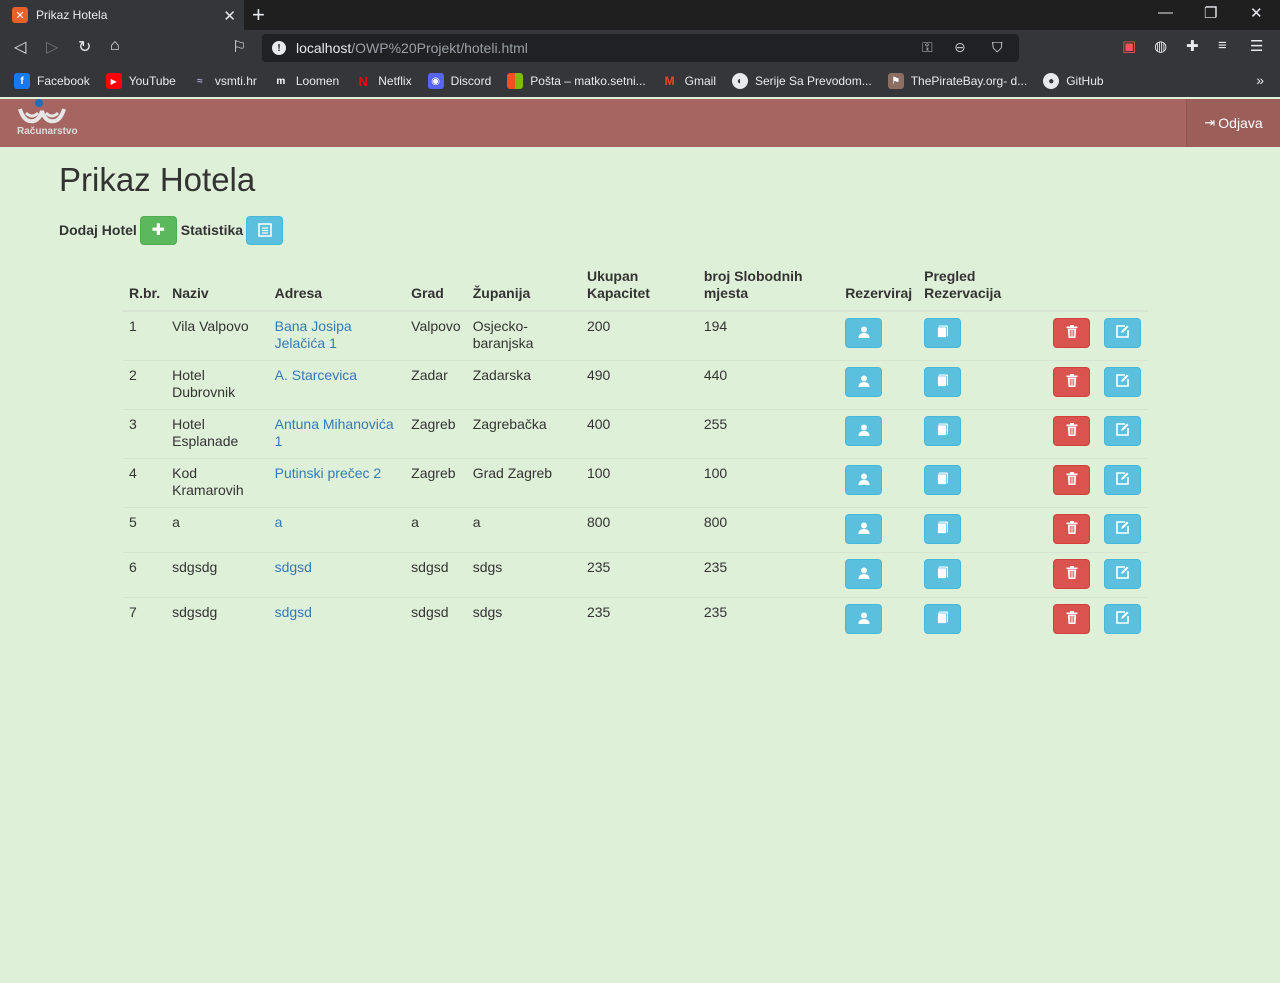  Describe the element at coordinates (1192, 46) in the screenshot. I see `extensions-puzzle-icon: ✚` at that location.